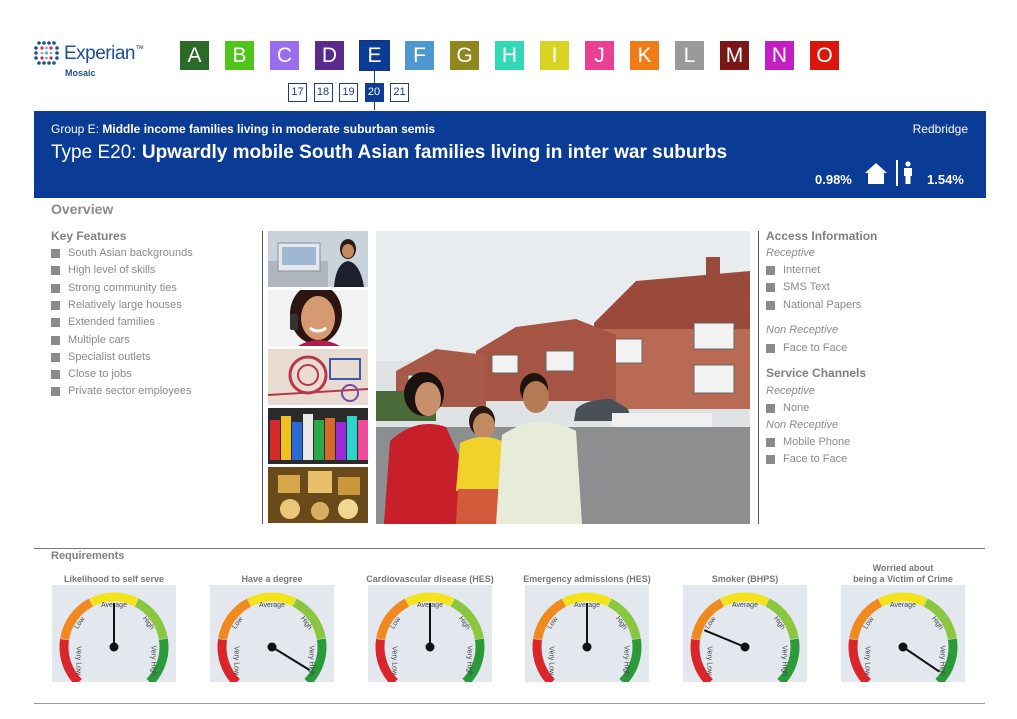  What do you see at coordinates (689, 55) in the screenshot?
I see `group-tile-l: L` at bounding box center [689, 55].